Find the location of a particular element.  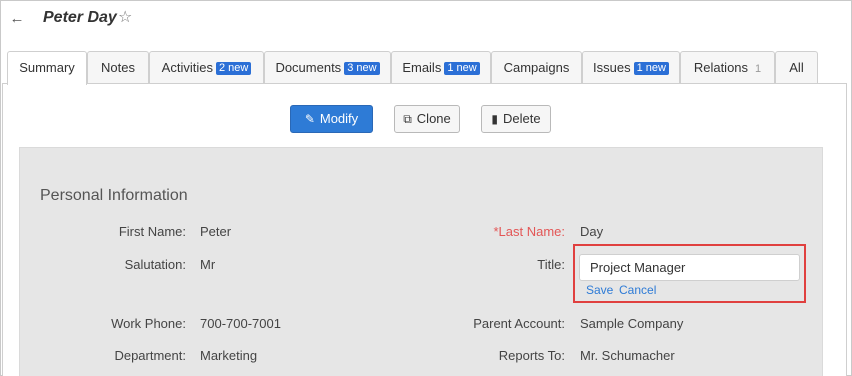

salutation-label: Salutation: is located at coordinates (155, 264).